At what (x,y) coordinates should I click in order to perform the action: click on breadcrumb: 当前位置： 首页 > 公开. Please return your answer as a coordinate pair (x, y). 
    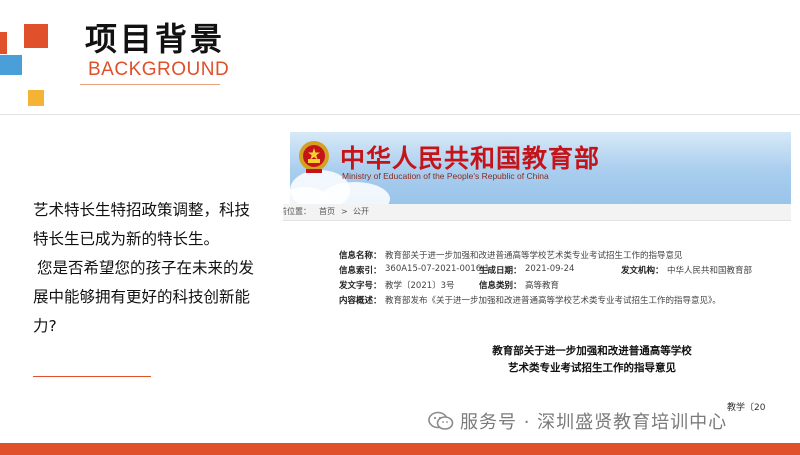
    Looking at the image, I should click on (537, 212).